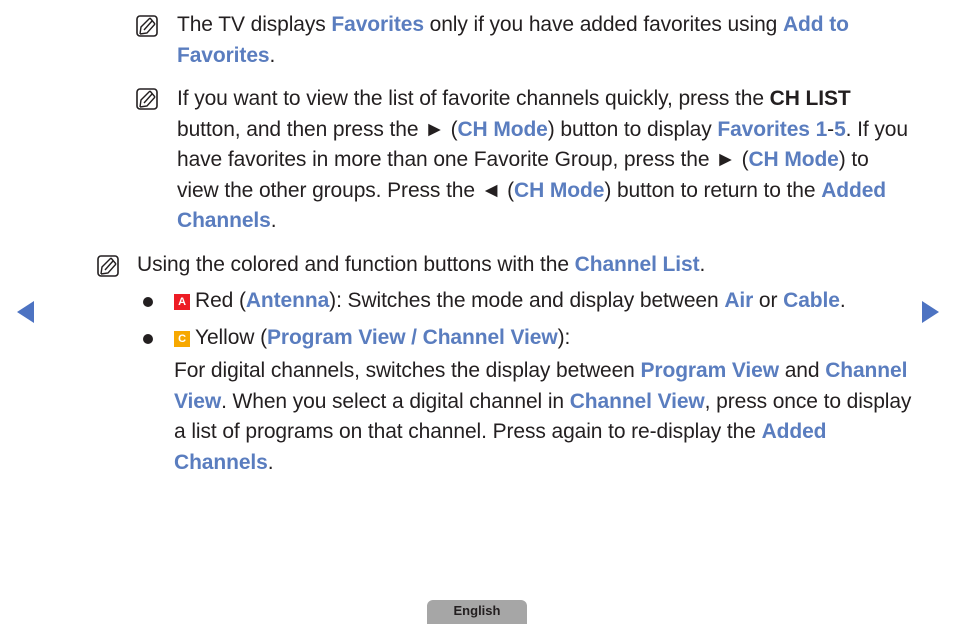 This screenshot has height=624, width=954. What do you see at coordinates (637, 401) in the screenshot?
I see `highlighted-term: Channel View` at bounding box center [637, 401].